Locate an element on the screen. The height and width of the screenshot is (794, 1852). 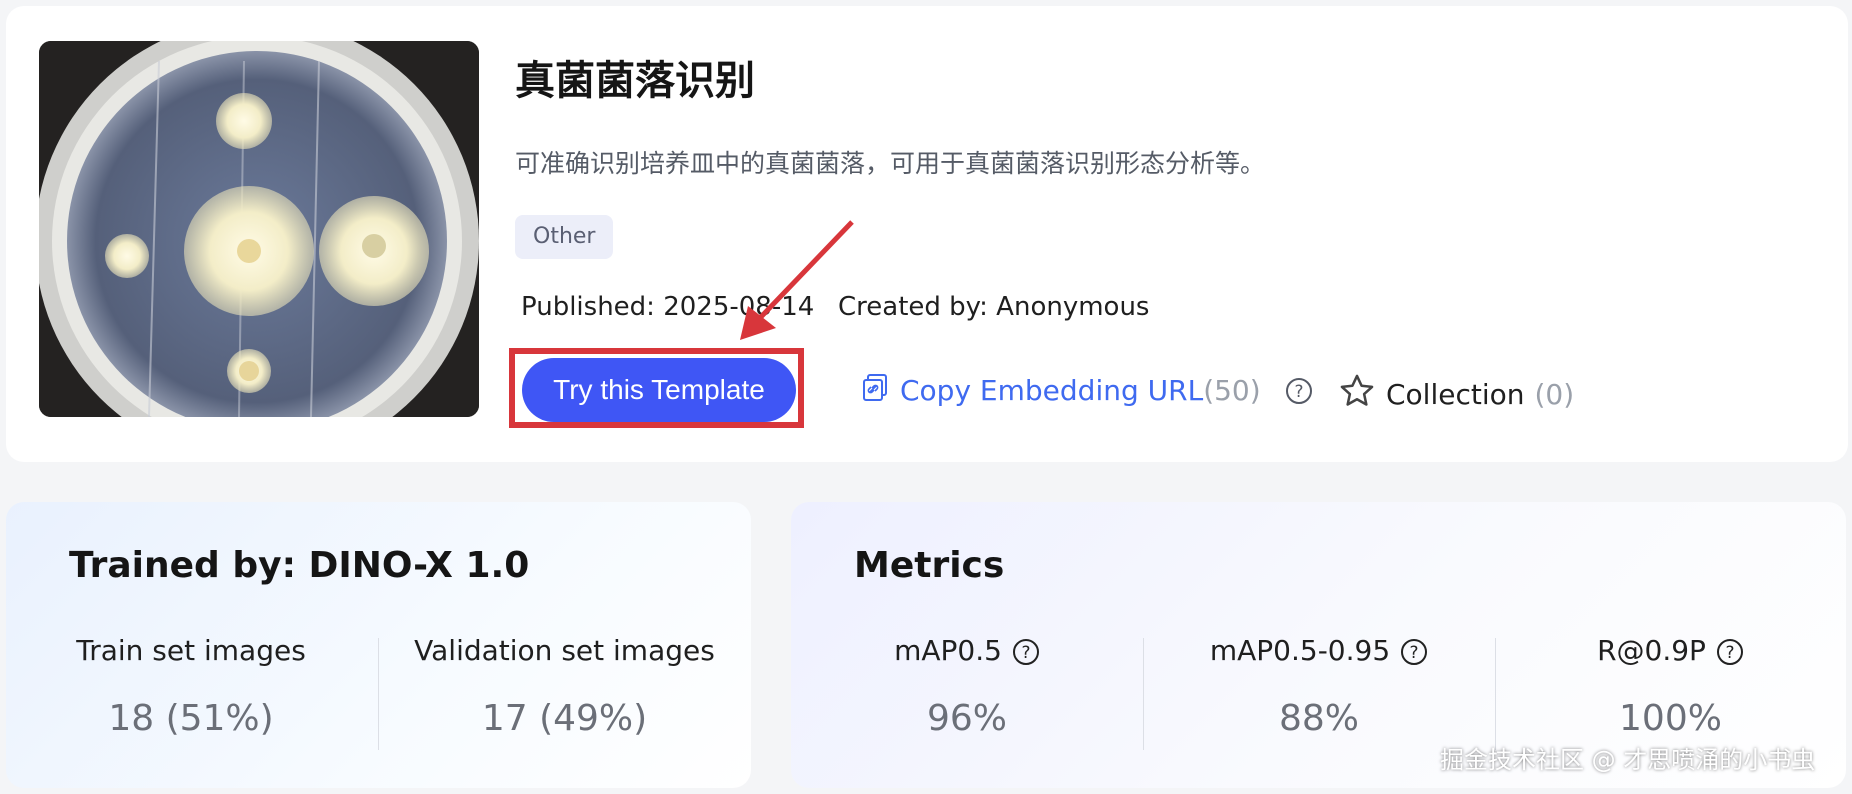
train-set-value: 18 (51%) is located at coordinates (191, 718).